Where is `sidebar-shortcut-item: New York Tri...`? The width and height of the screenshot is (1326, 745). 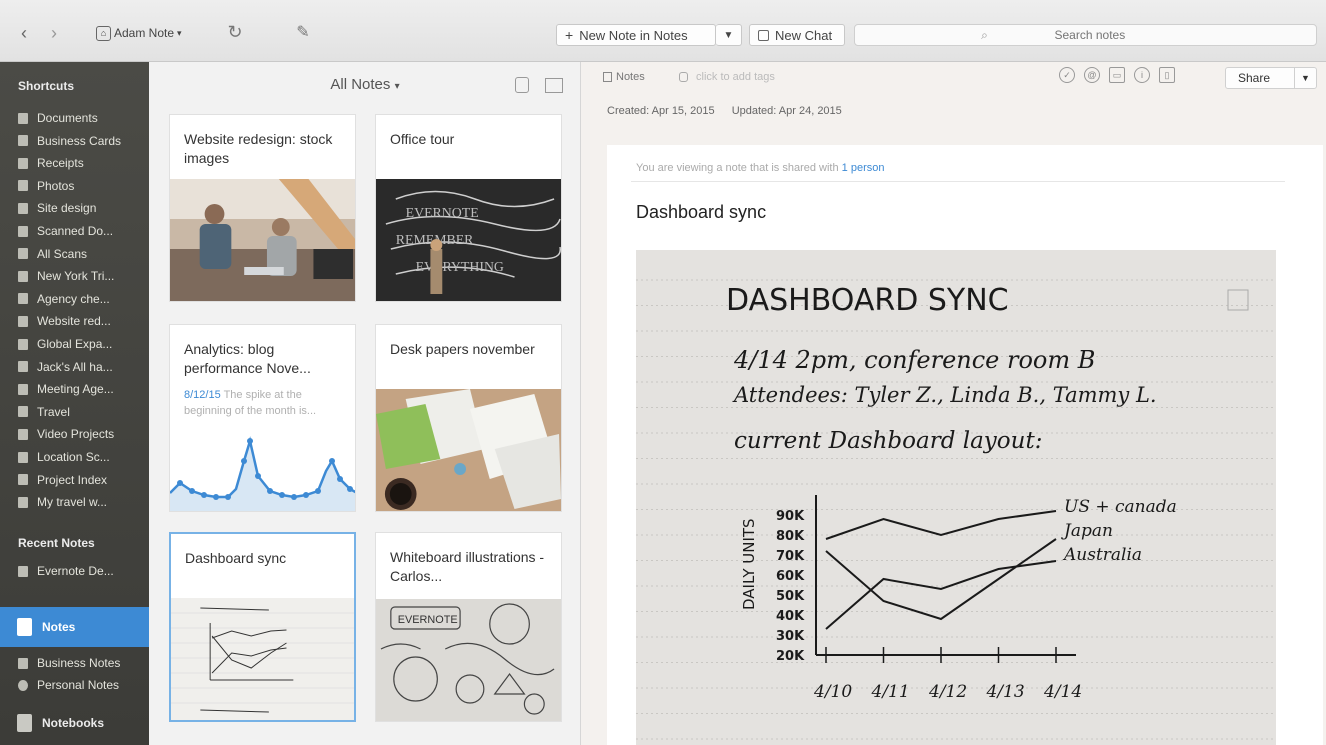
sidebar-shortcut-item: New York Tri... is located at coordinates (82, 276).